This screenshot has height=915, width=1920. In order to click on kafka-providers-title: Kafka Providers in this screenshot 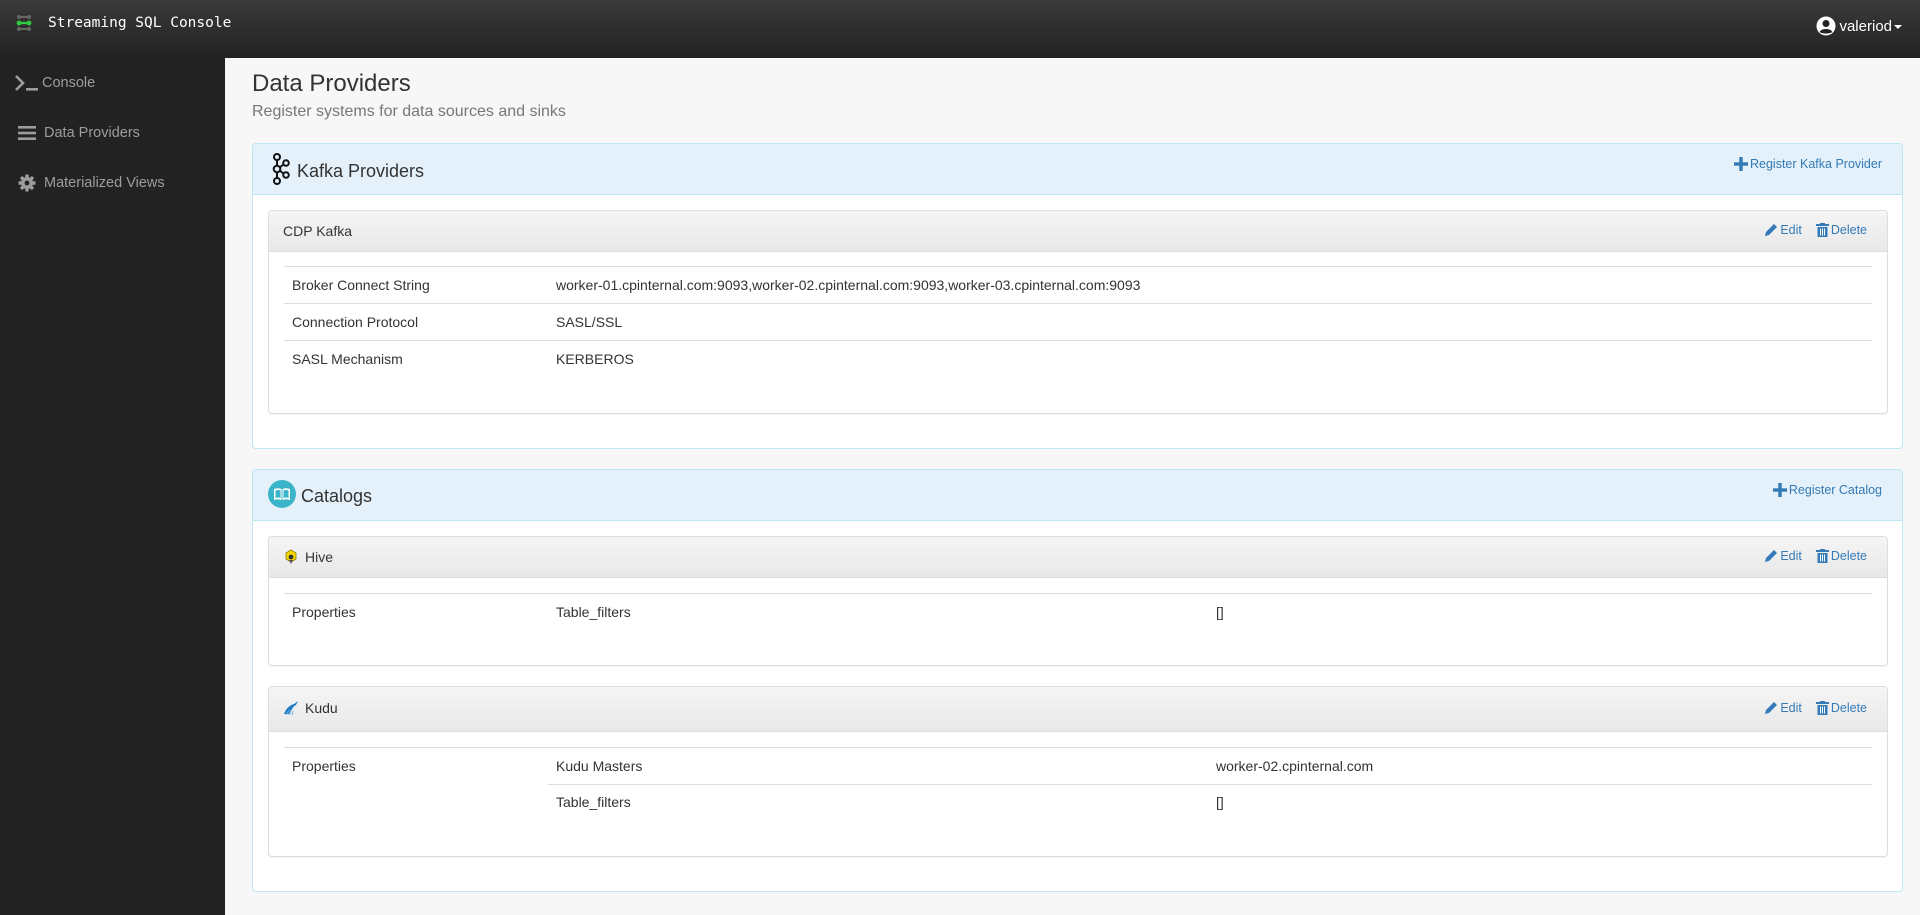, I will do `click(361, 171)`.